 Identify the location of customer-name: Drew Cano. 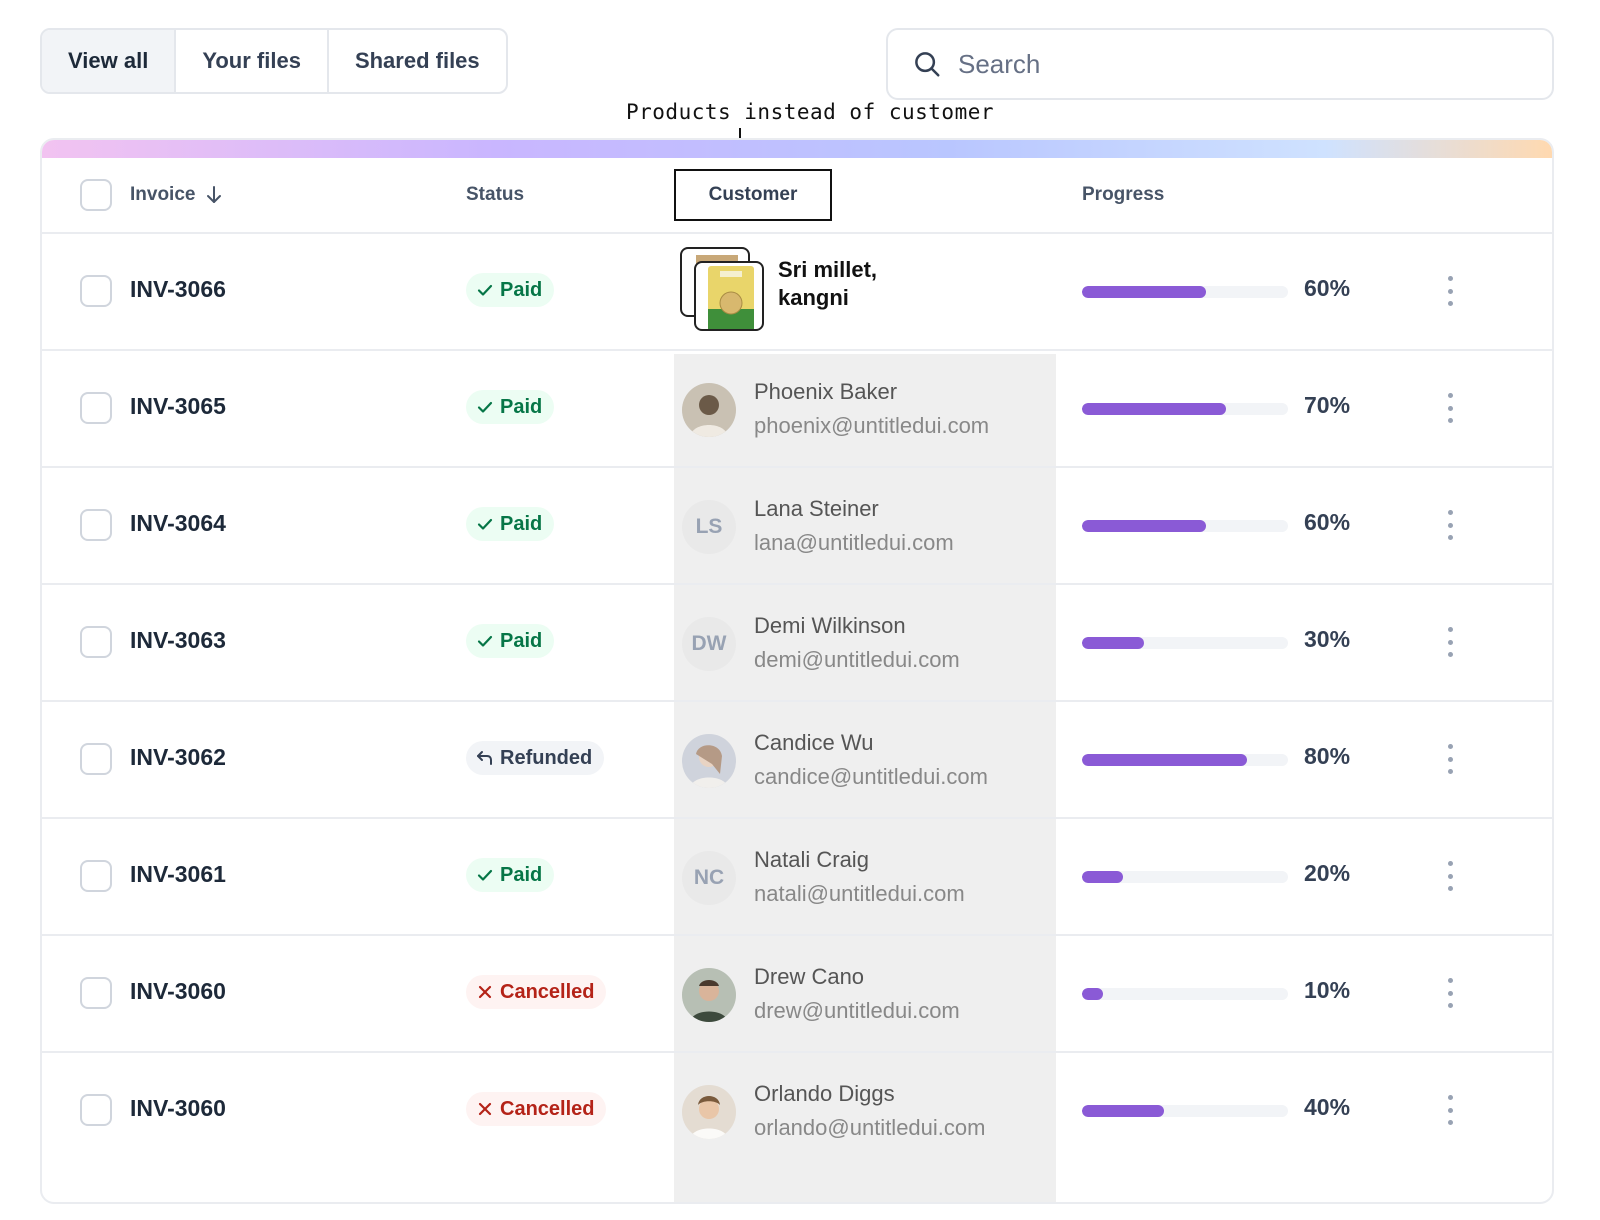
(809, 976).